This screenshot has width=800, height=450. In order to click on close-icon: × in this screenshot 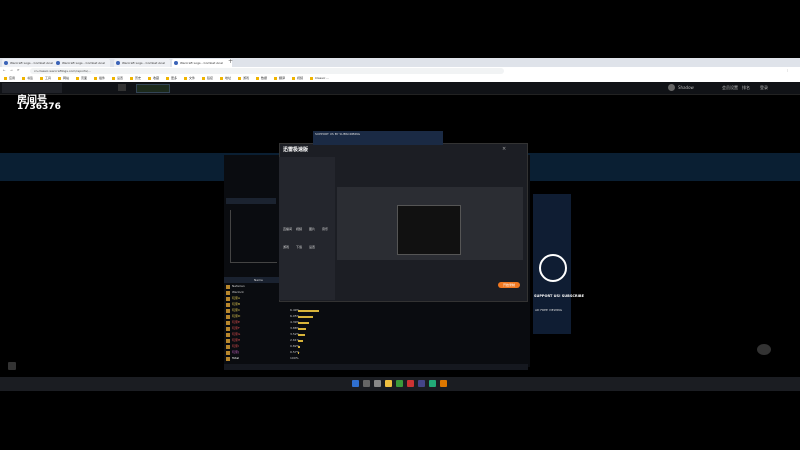, I will do `click(504, 149)`.